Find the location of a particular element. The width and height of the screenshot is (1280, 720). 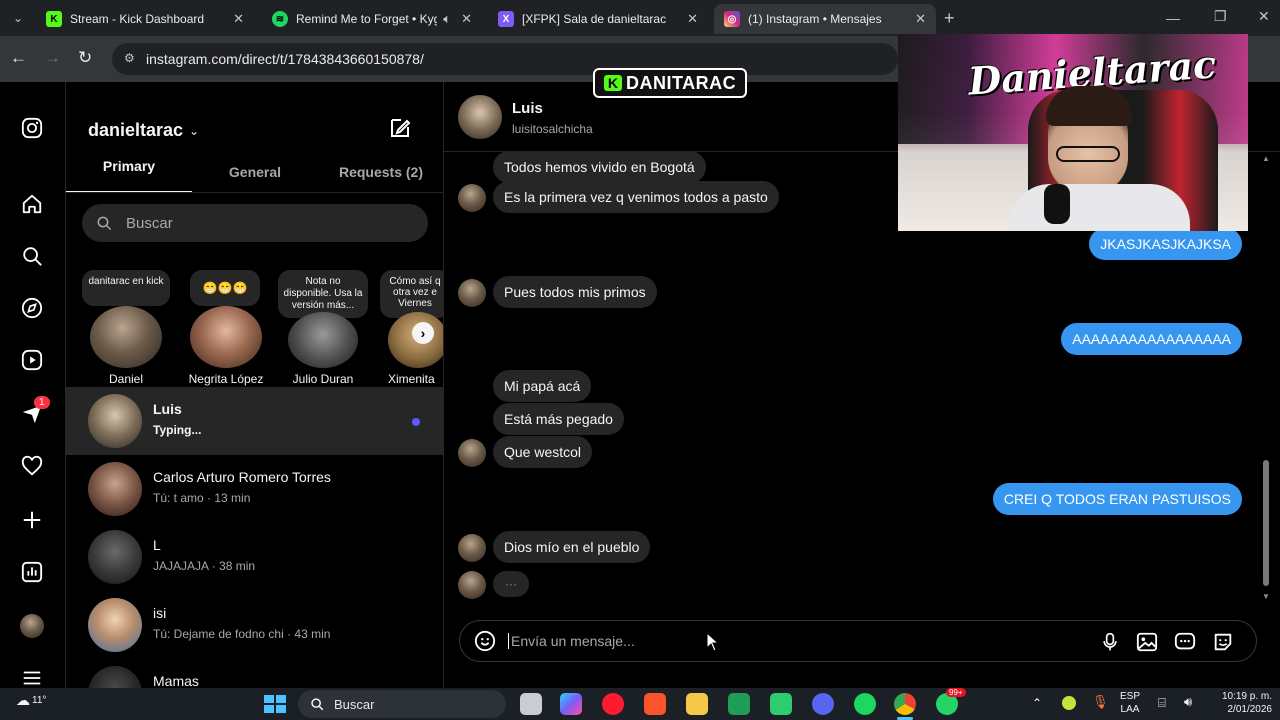

reload-icon: ↻ is located at coordinates (85, 58).